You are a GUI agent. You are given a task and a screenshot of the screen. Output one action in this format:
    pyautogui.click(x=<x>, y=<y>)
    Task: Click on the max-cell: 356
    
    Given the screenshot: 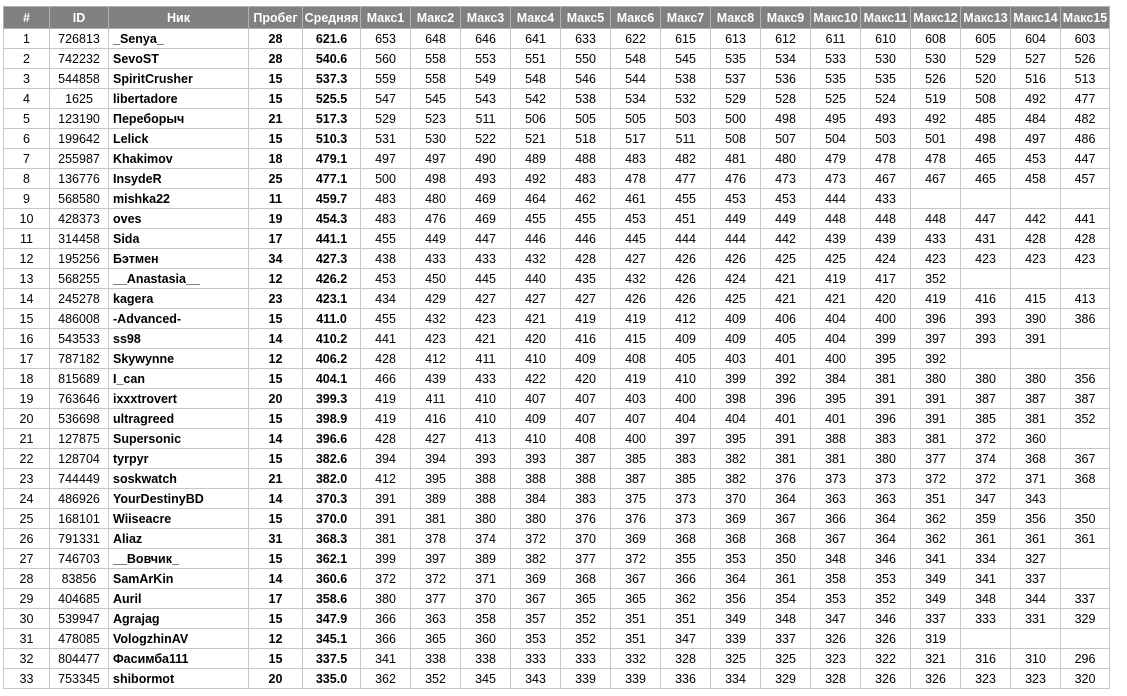 What is the action you would take?
    pyautogui.click(x=1035, y=518)
    